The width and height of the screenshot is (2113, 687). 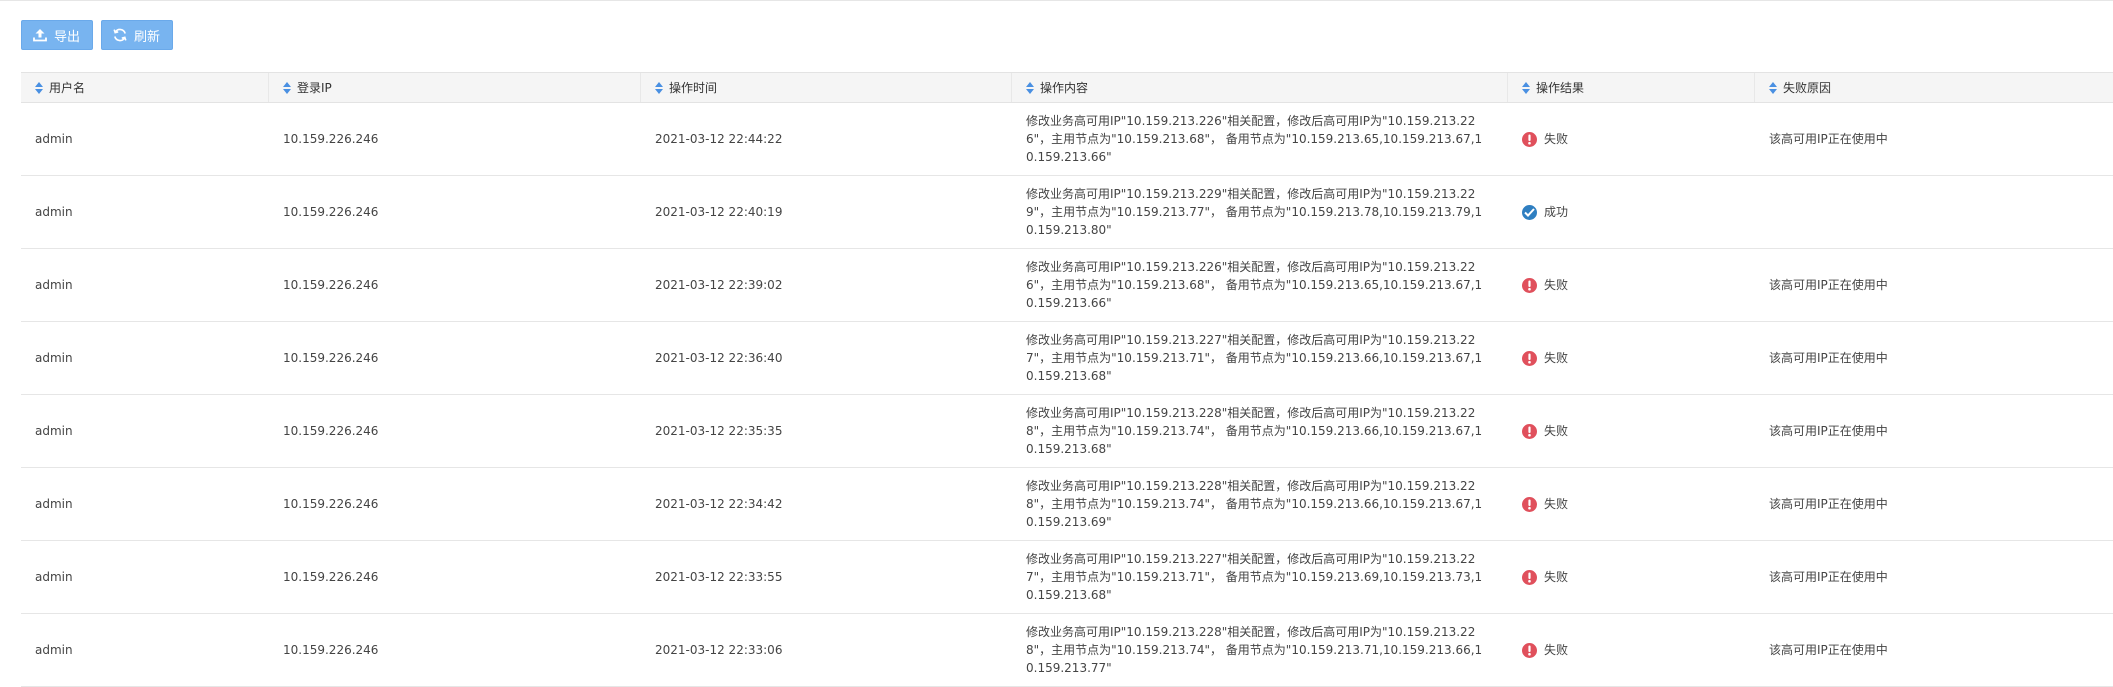 What do you see at coordinates (1807, 88) in the screenshot?
I see `column-header-label: 失败原因` at bounding box center [1807, 88].